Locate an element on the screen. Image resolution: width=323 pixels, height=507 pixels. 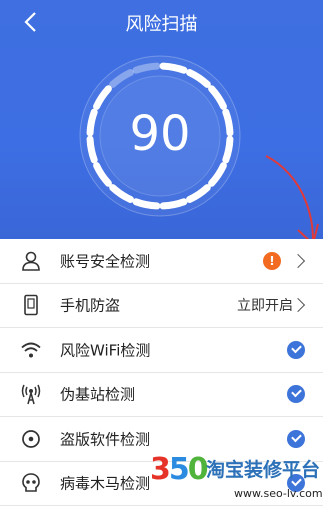
anti-theft-row: 手机防盗 立即开启 is located at coordinates (161, 306).